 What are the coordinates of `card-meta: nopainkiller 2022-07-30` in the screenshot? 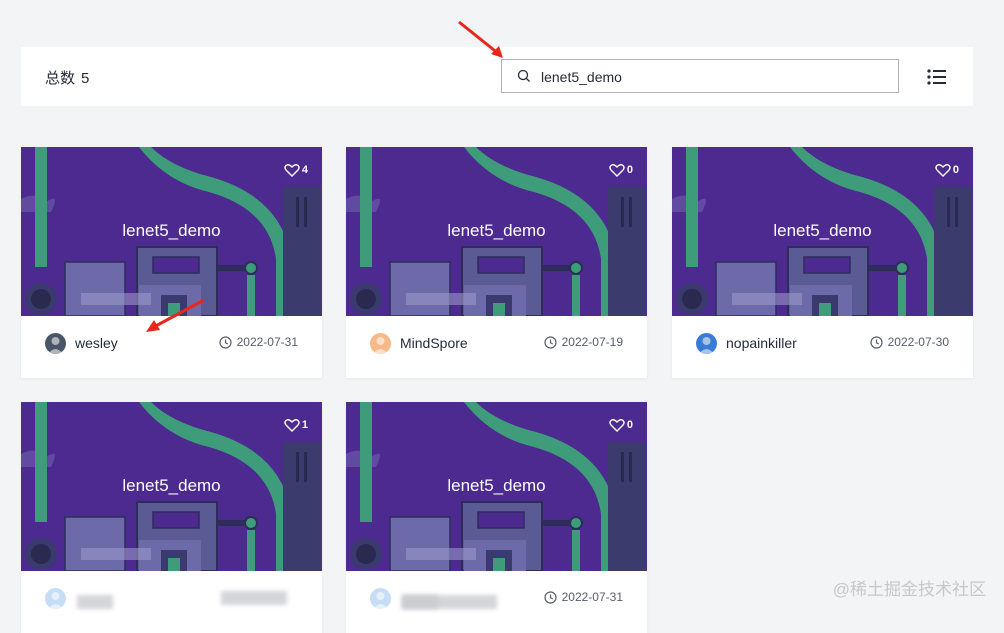 It's located at (822, 347).